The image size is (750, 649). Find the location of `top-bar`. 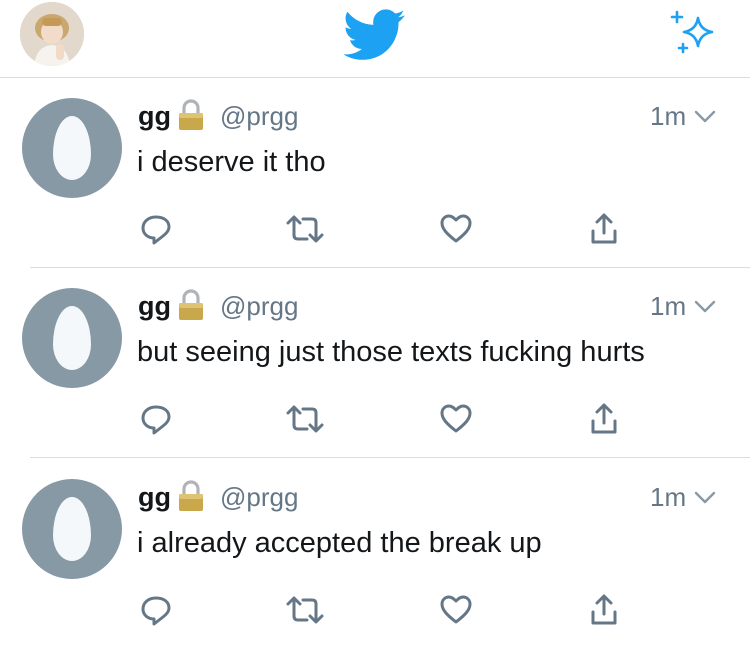

top-bar is located at coordinates (375, 39).